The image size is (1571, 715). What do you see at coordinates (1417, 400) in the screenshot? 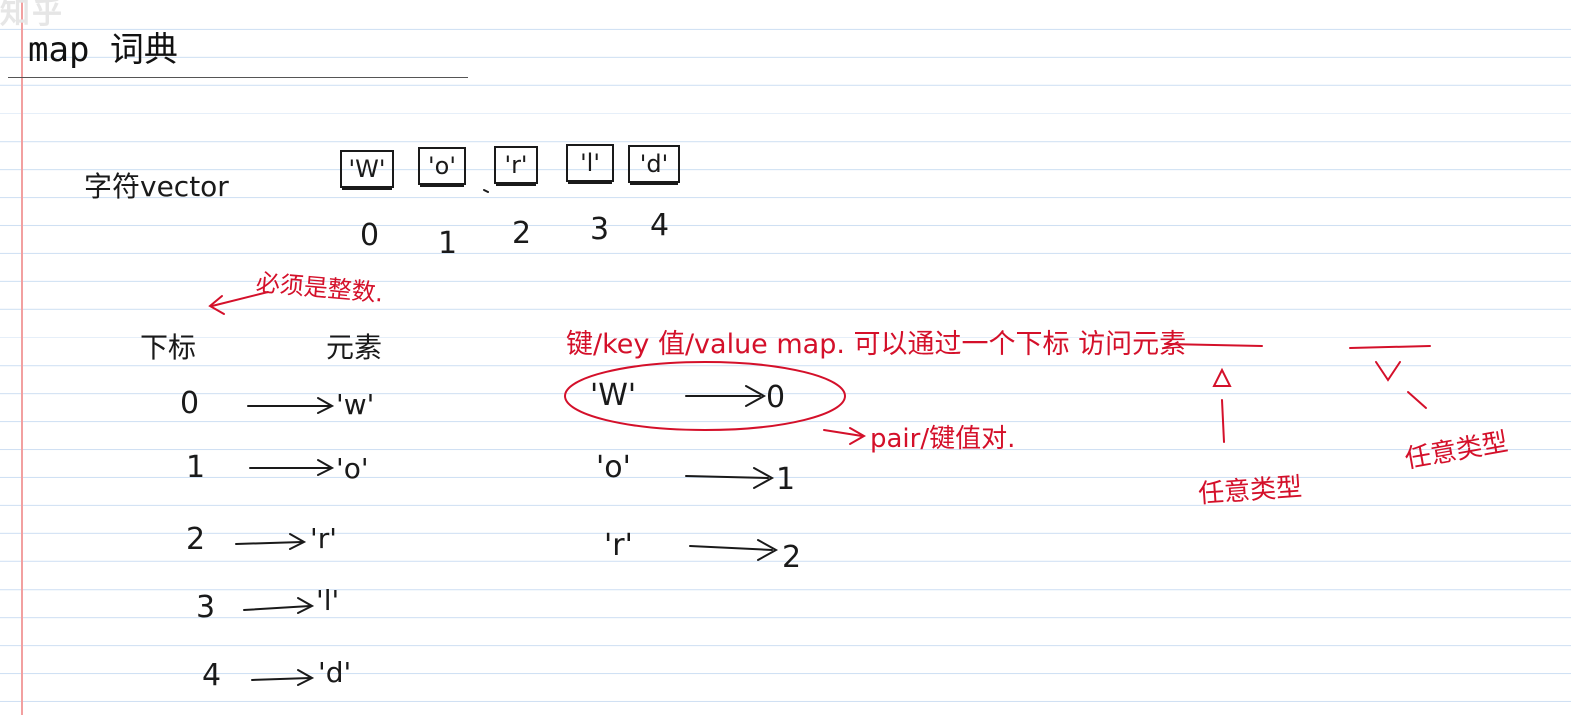
I see `line-element` at bounding box center [1417, 400].